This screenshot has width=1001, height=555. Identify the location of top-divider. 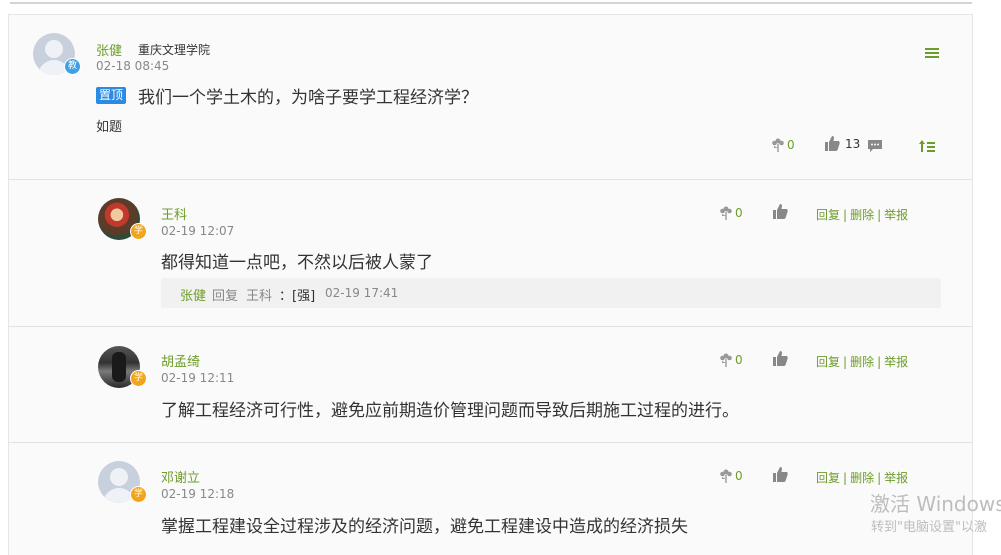
(491, 3).